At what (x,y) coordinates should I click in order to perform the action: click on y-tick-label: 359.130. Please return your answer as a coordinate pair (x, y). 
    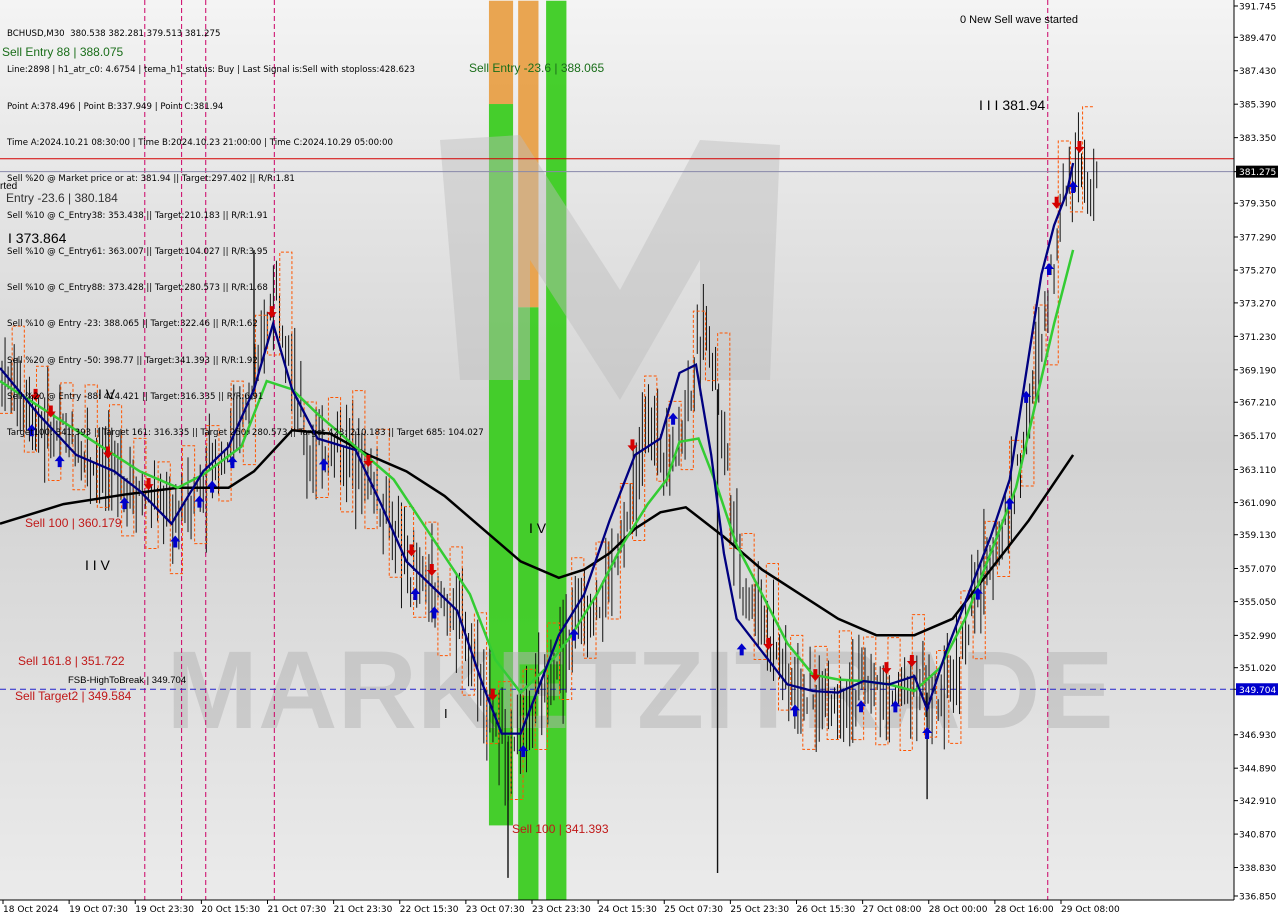
    Looking at the image, I should click on (1257, 536).